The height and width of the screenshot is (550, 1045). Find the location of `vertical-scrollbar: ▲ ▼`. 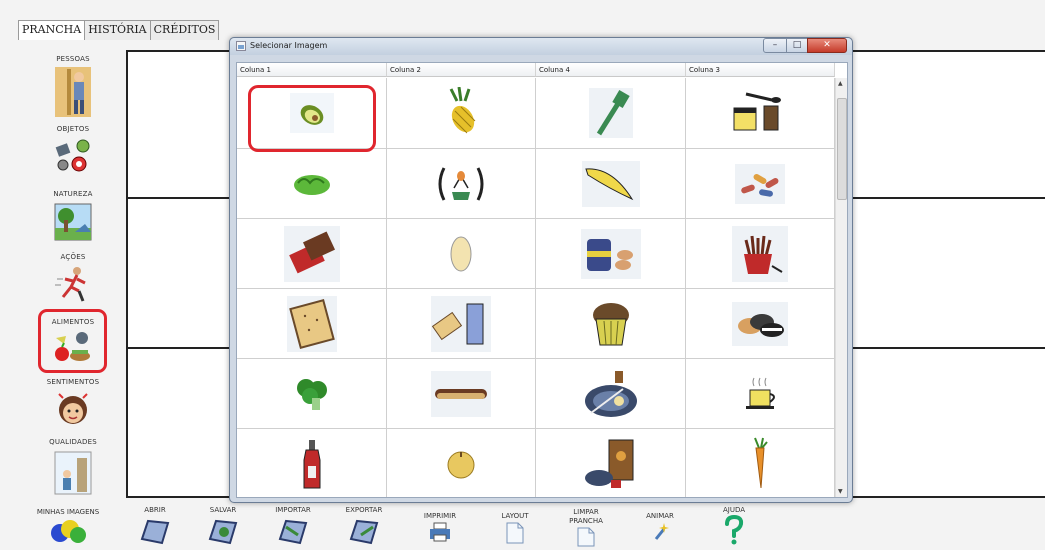

vertical-scrollbar: ▲ ▼ is located at coordinates (841, 287).